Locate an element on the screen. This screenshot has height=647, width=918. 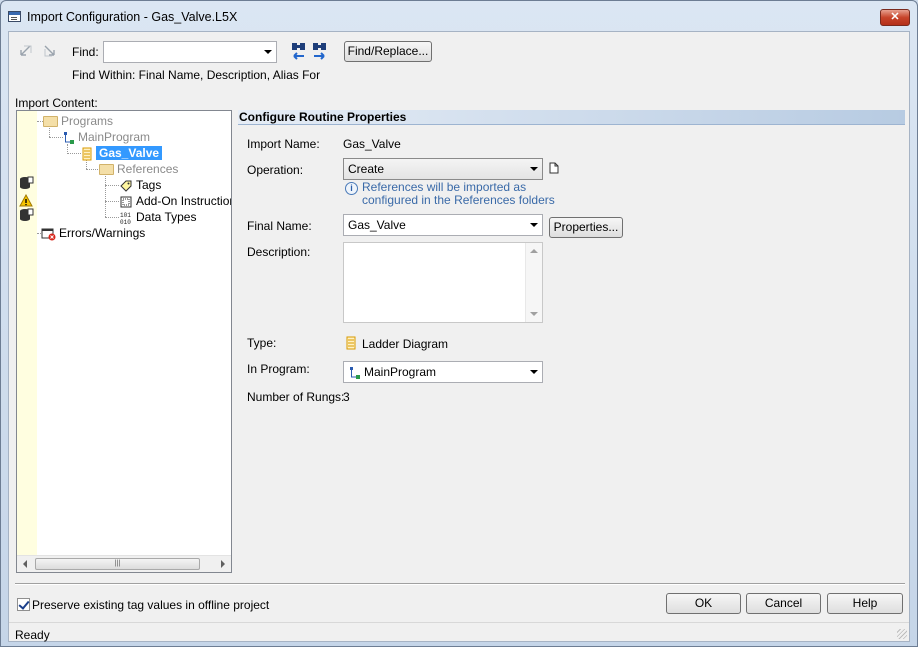
document-icon is located at coordinates (554, 168).